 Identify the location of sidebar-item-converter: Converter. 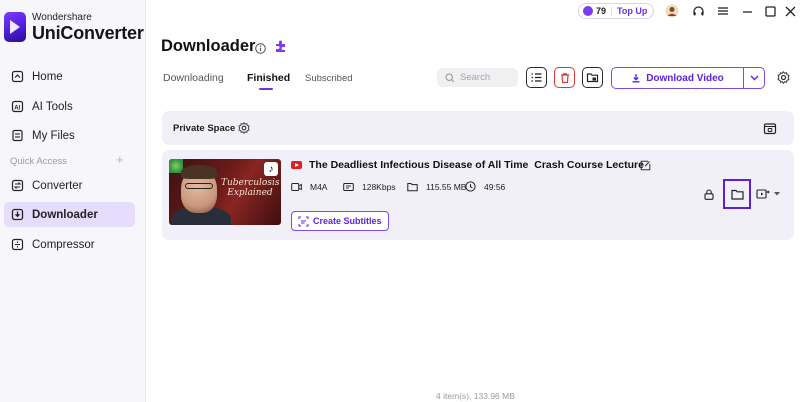
(69, 185).